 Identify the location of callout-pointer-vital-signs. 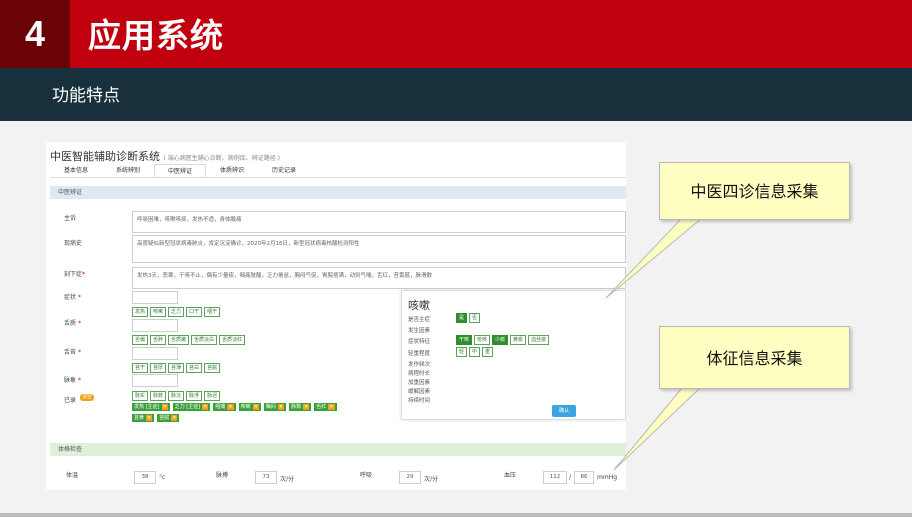
(657, 429).